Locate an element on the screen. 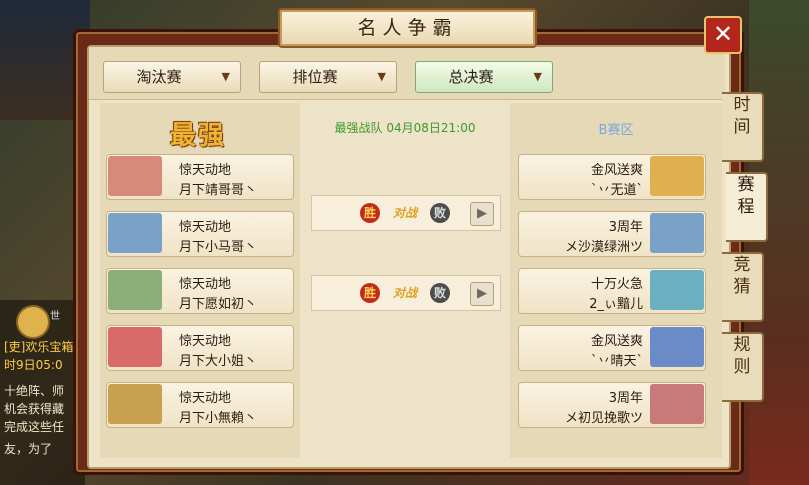  tab-guess: 竞 猜 is located at coordinates (743, 287).